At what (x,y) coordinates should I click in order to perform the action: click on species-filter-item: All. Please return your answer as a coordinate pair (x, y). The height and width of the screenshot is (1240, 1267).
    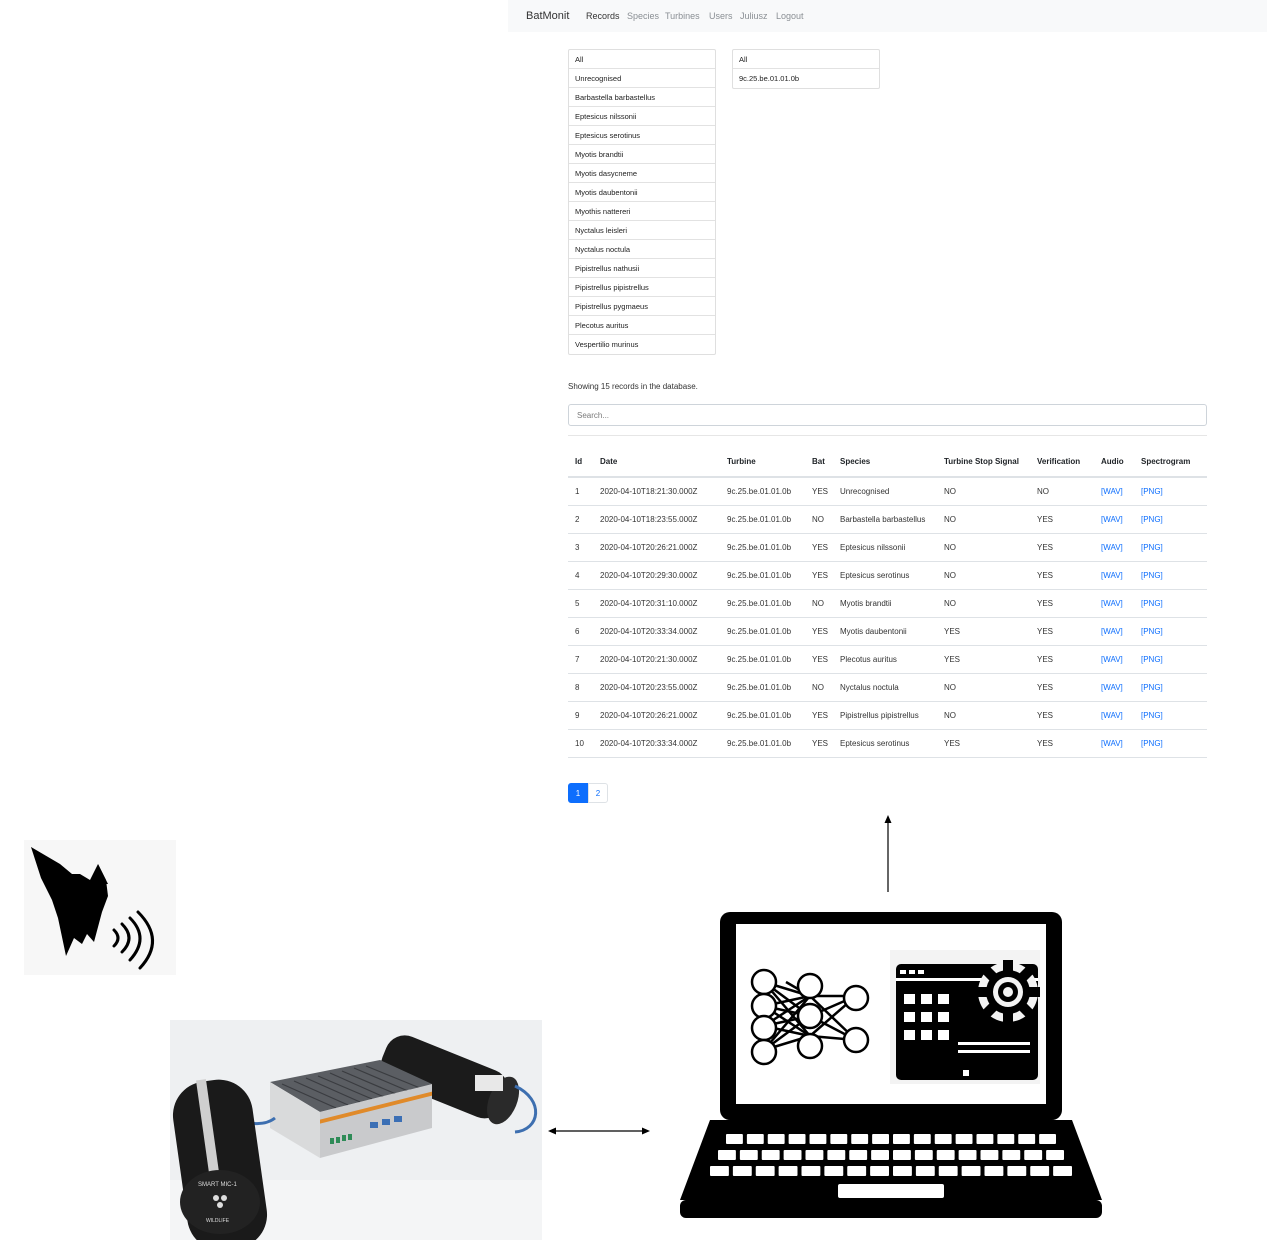
    Looking at the image, I should click on (642, 59).